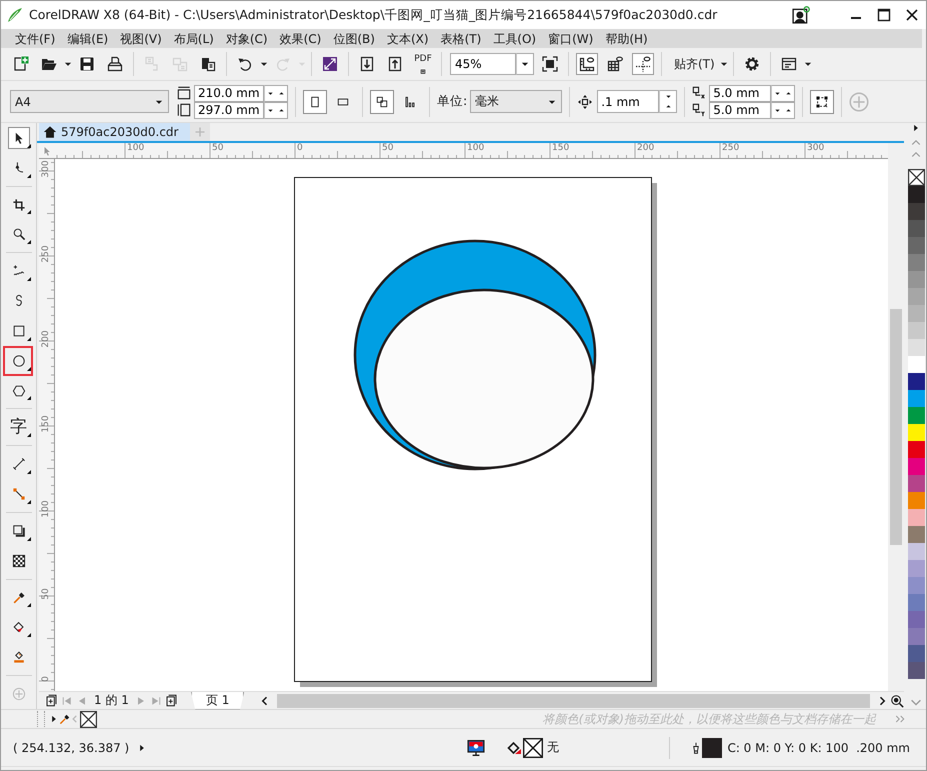 The height and width of the screenshot is (771, 927). I want to click on new-document-icon, so click(21, 64).